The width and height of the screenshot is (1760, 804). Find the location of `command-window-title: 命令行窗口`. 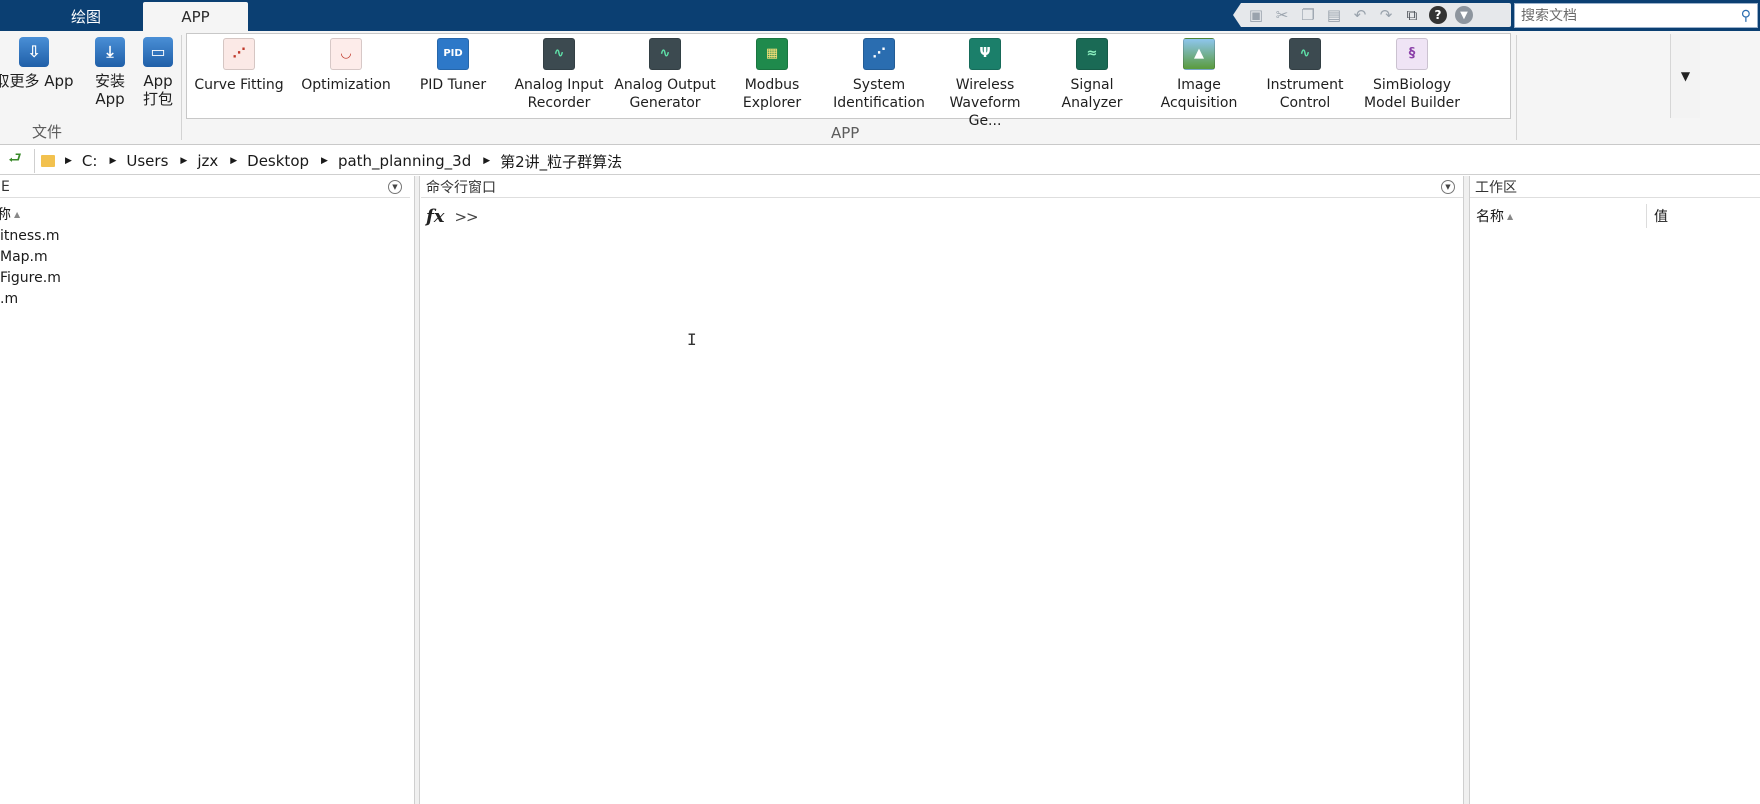

command-window-title: 命令行窗口 is located at coordinates (461, 187).